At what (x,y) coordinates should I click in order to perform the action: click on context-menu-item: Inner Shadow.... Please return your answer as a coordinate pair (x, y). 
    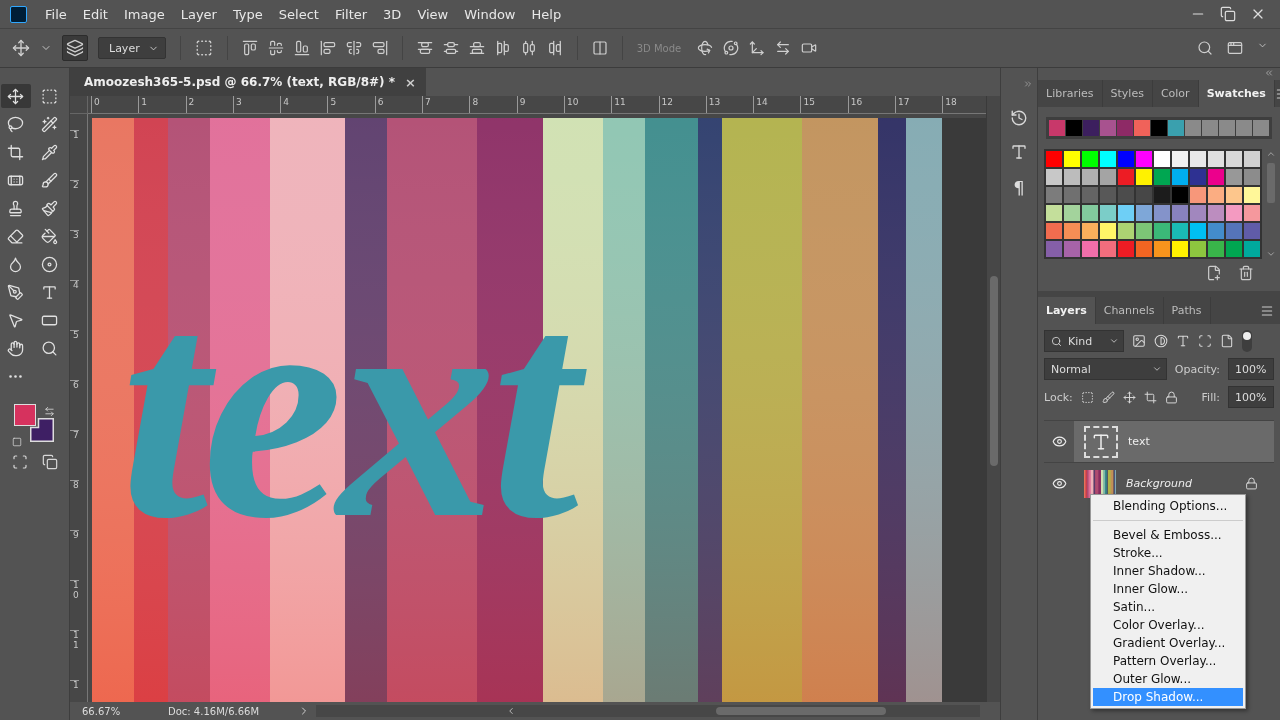
    Looking at the image, I should click on (1168, 571).